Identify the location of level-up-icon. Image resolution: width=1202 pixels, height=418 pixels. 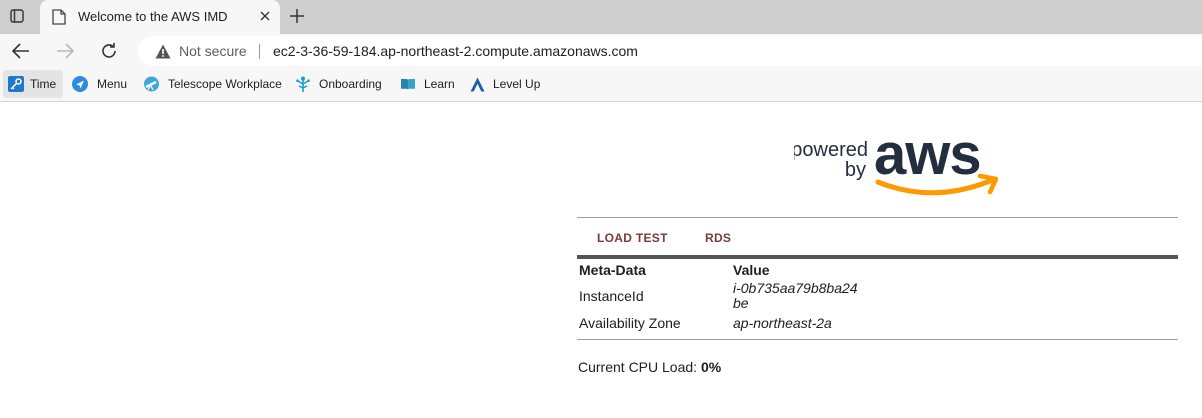
(477, 84).